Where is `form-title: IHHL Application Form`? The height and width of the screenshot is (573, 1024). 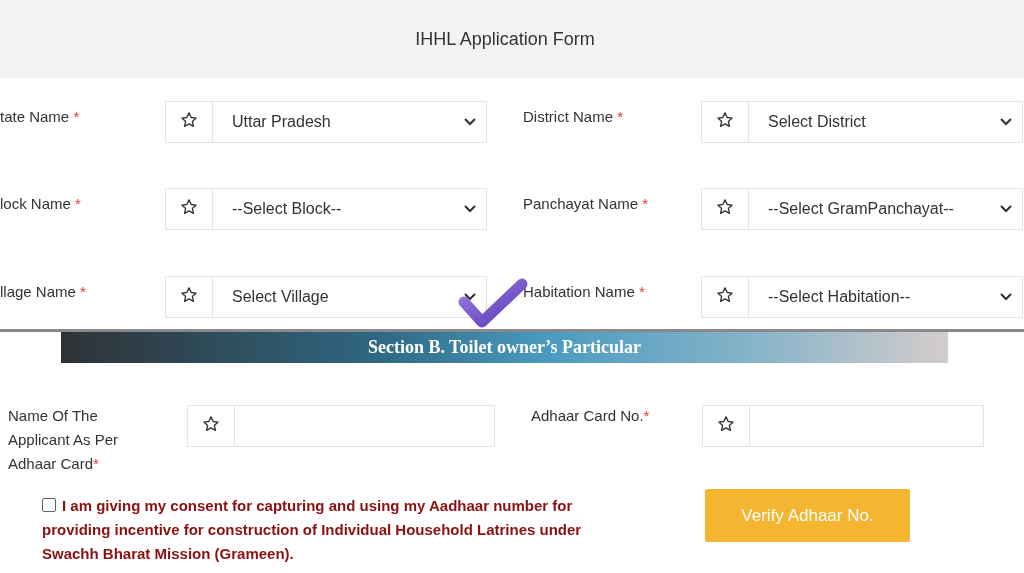 form-title: IHHL Application Form is located at coordinates (505, 39).